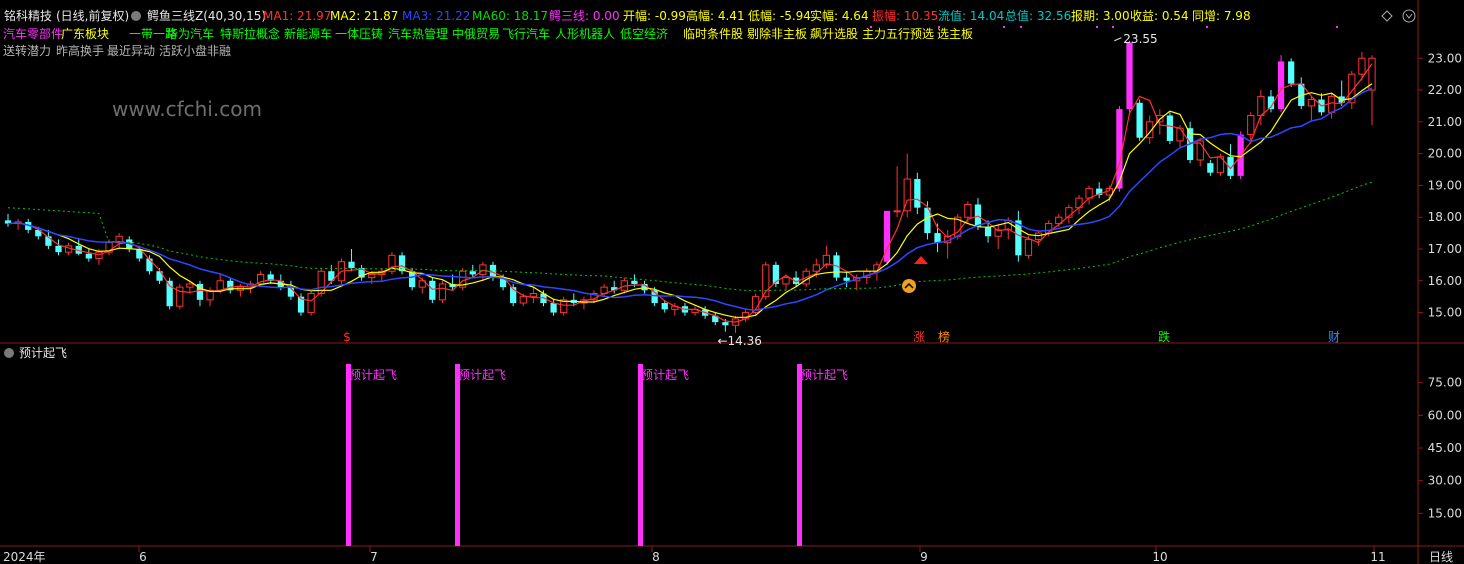 This screenshot has height=564, width=1464. Describe the element at coordinates (777, 33) in the screenshot. I see `concept-tag-13: 剔除非主板` at that location.